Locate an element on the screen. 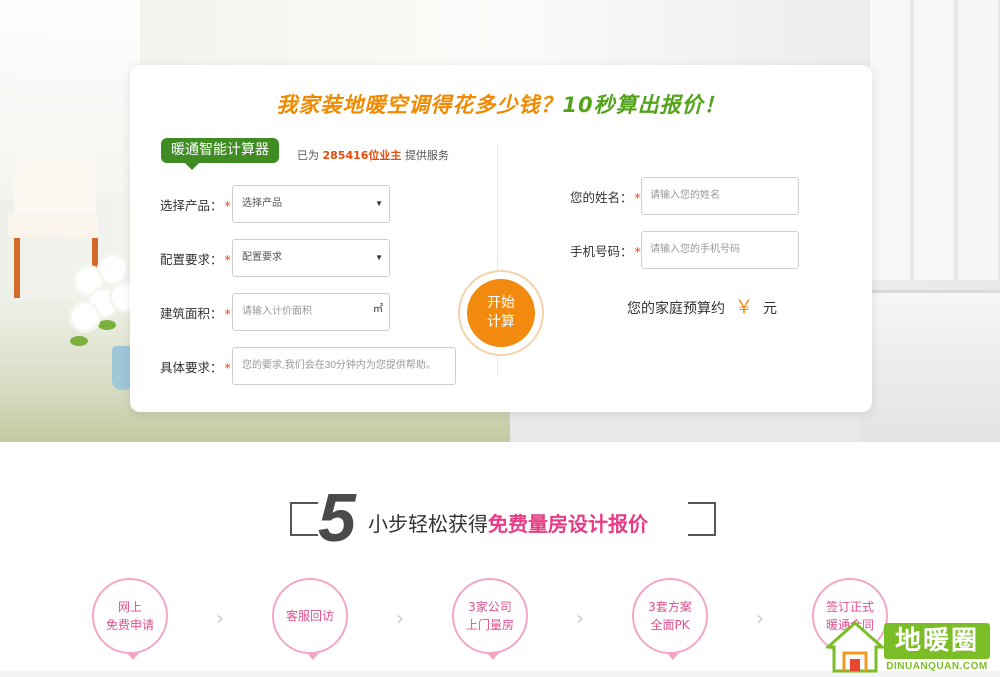 This screenshot has width=1000, height=677. step-3: 3家公司 上门量房 is located at coordinates (490, 619).